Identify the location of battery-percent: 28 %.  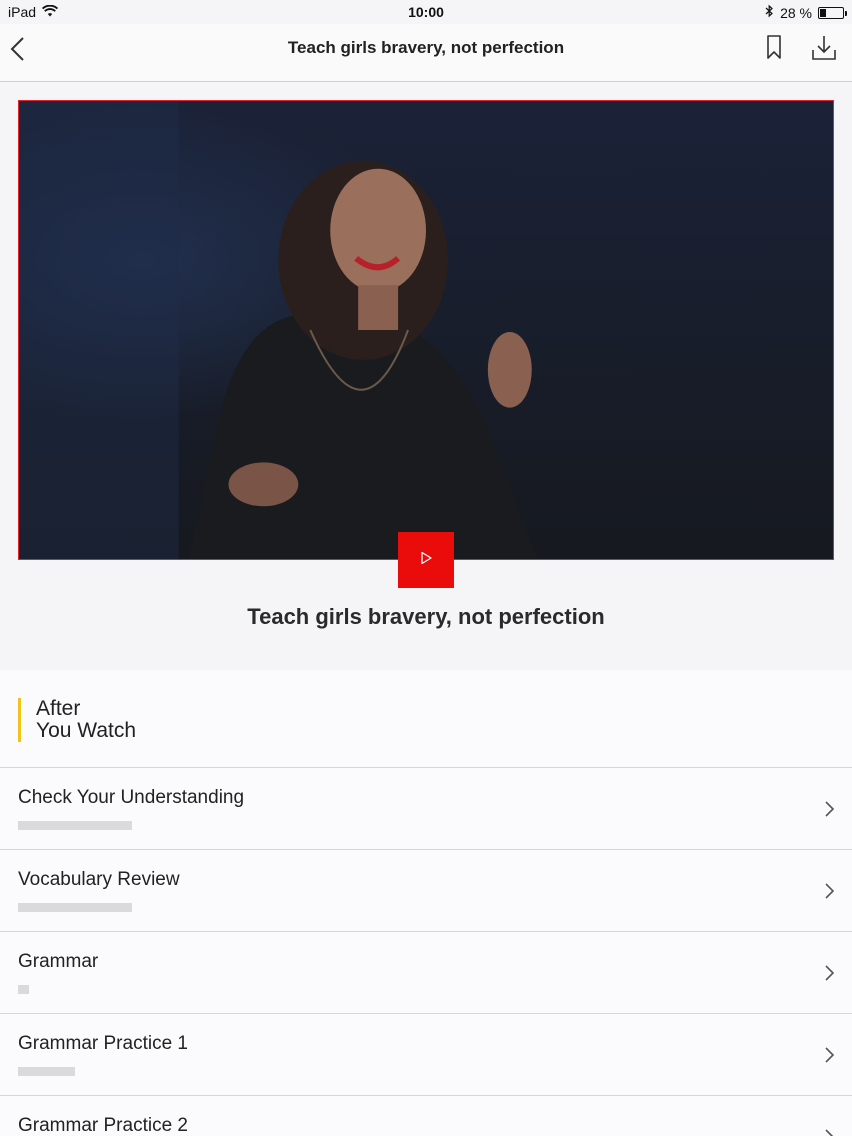
(796, 12).